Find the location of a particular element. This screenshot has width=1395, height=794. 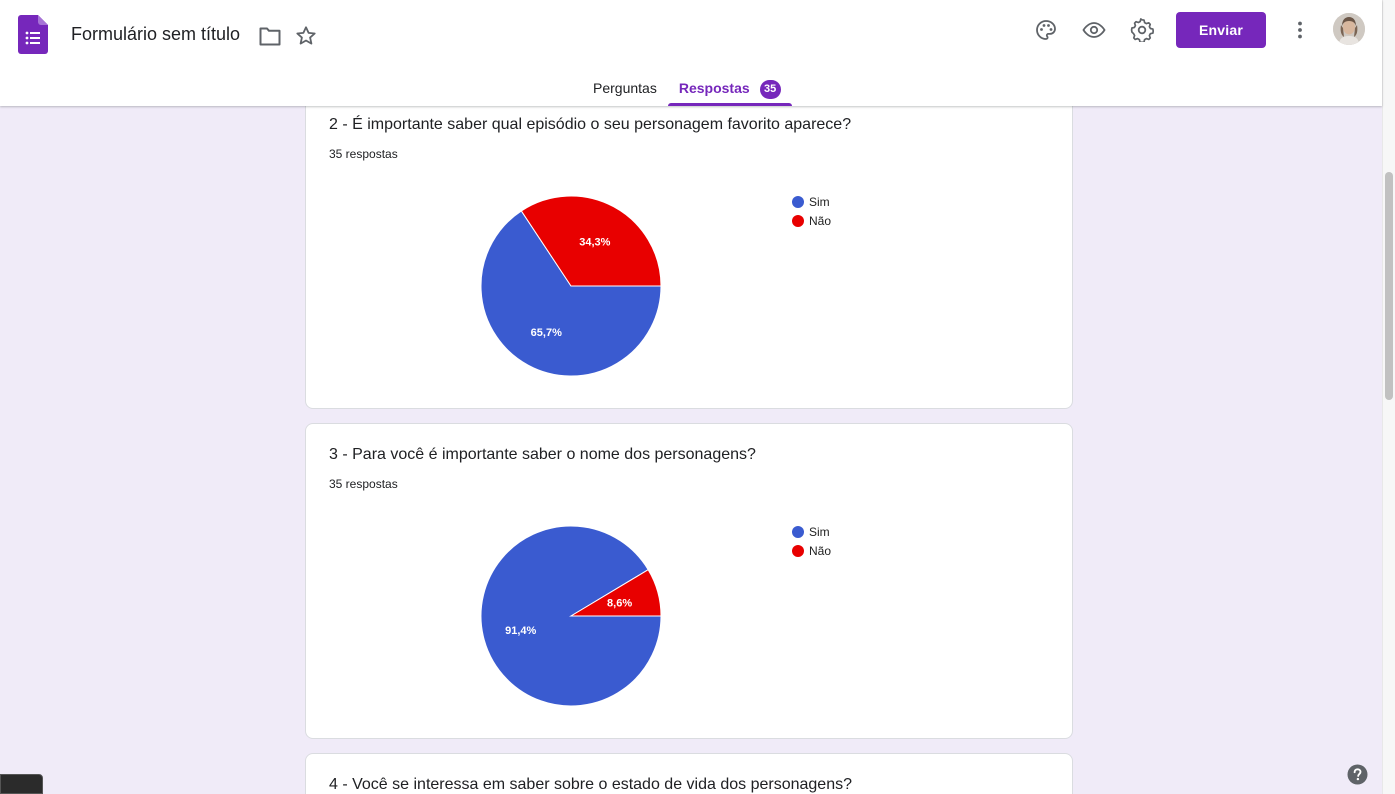

send-button: Enviar is located at coordinates (1221, 30).